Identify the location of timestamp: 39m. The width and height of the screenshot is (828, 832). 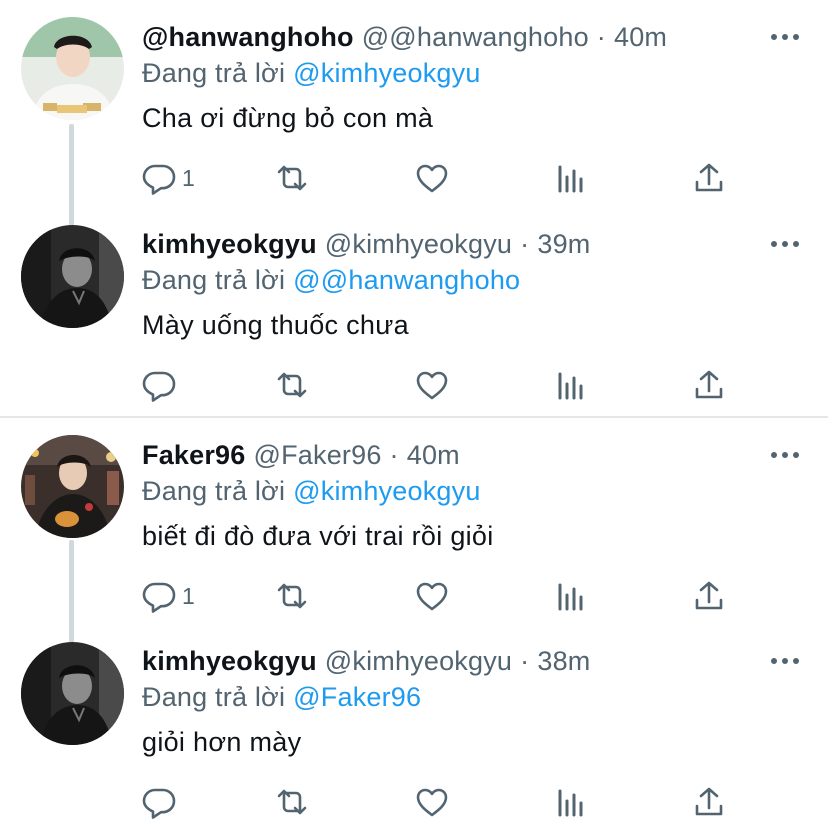
(563, 244).